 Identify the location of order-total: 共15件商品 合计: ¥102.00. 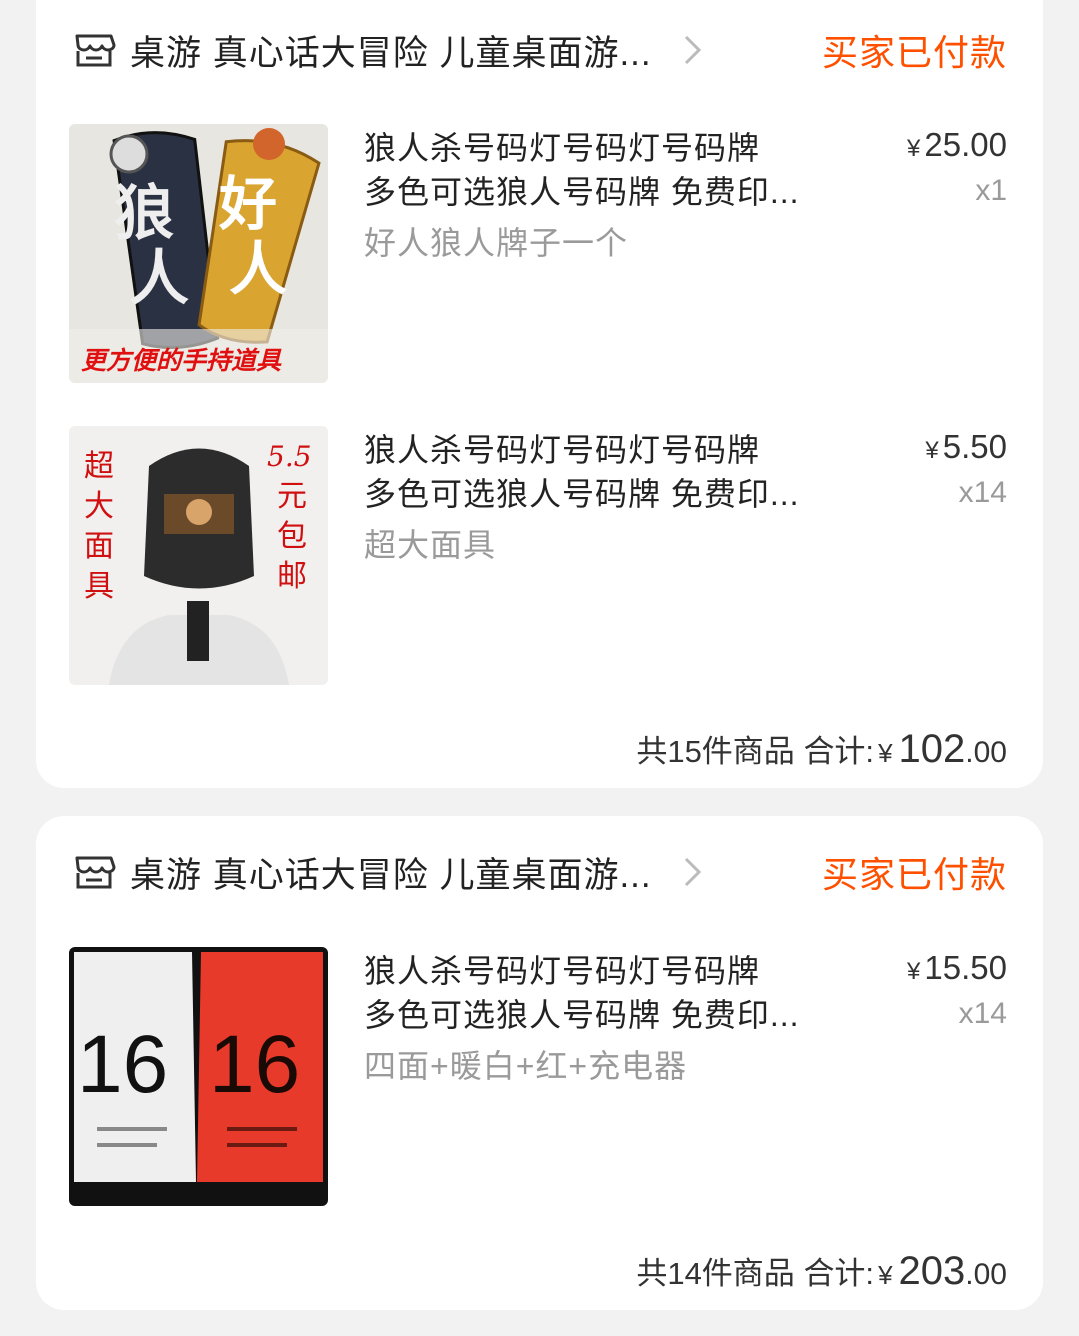
(821, 749).